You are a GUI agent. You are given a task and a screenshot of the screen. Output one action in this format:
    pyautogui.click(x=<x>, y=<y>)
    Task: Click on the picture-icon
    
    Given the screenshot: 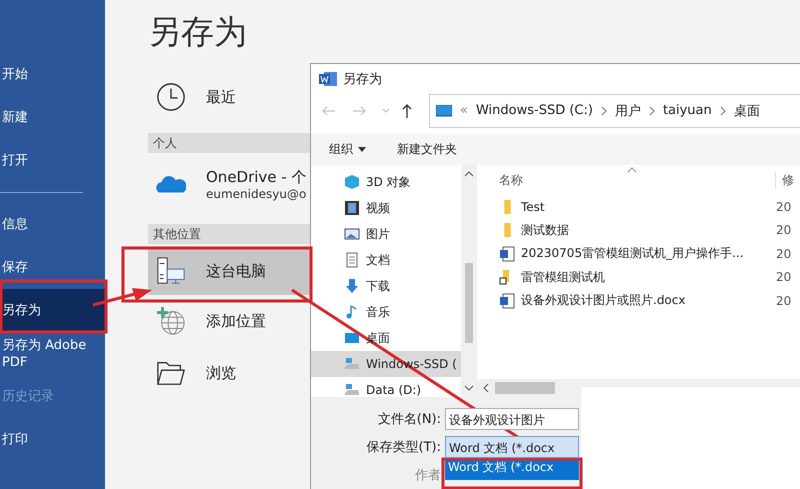 What is the action you would take?
    pyautogui.click(x=352, y=234)
    